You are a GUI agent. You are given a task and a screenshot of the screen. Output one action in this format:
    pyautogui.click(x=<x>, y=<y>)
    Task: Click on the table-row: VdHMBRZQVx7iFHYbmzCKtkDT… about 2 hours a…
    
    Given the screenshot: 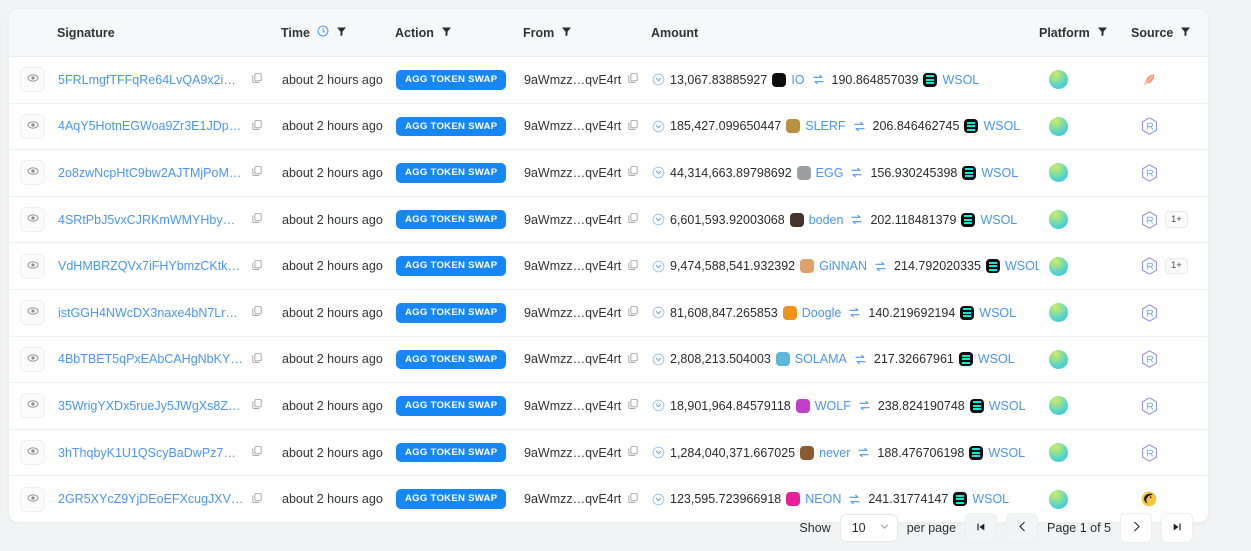 What is the action you would take?
    pyautogui.click(x=608, y=266)
    